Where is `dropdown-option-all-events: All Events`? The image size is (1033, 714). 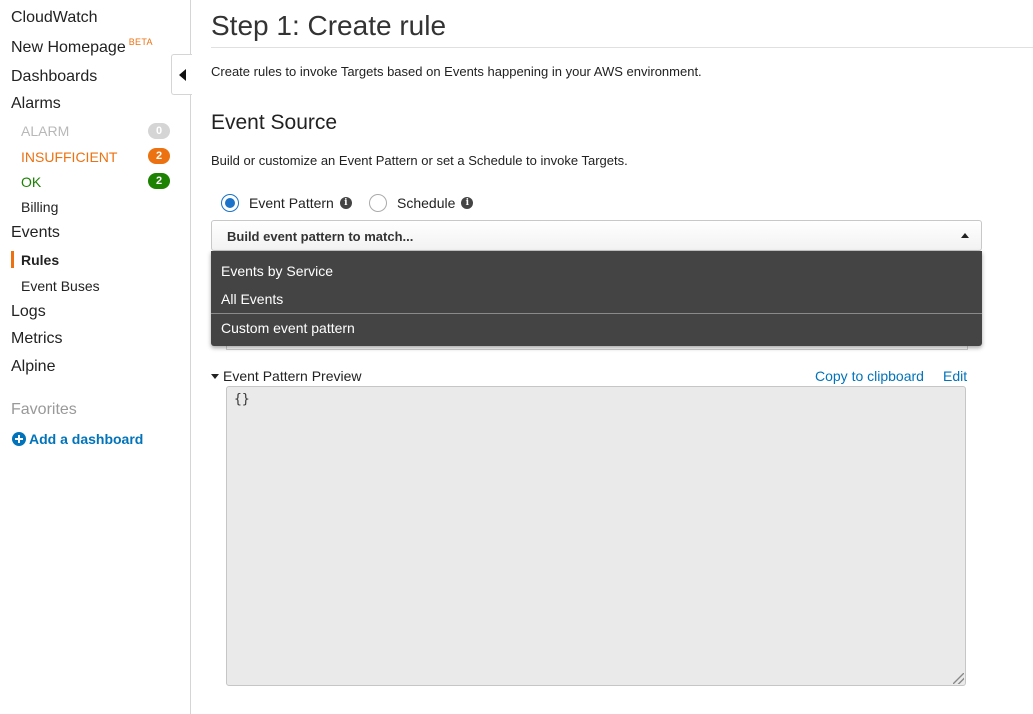
dropdown-option-all-events: All Events is located at coordinates (252, 299).